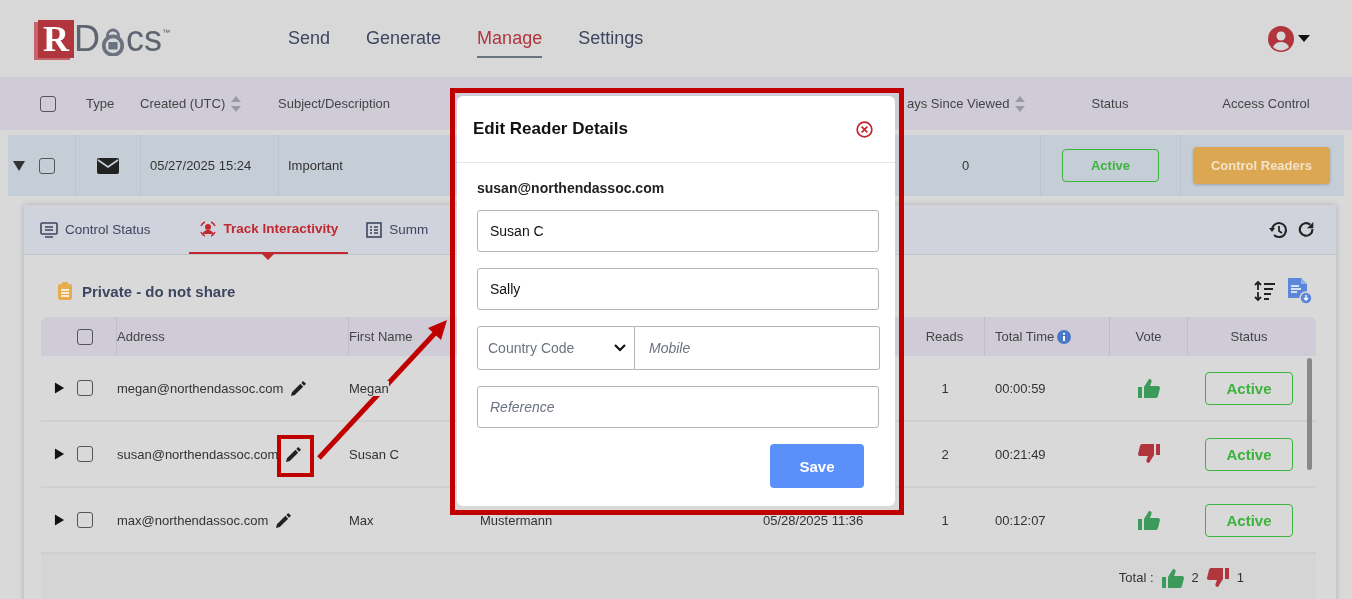  I want to click on column-header: Type, so click(100, 103).